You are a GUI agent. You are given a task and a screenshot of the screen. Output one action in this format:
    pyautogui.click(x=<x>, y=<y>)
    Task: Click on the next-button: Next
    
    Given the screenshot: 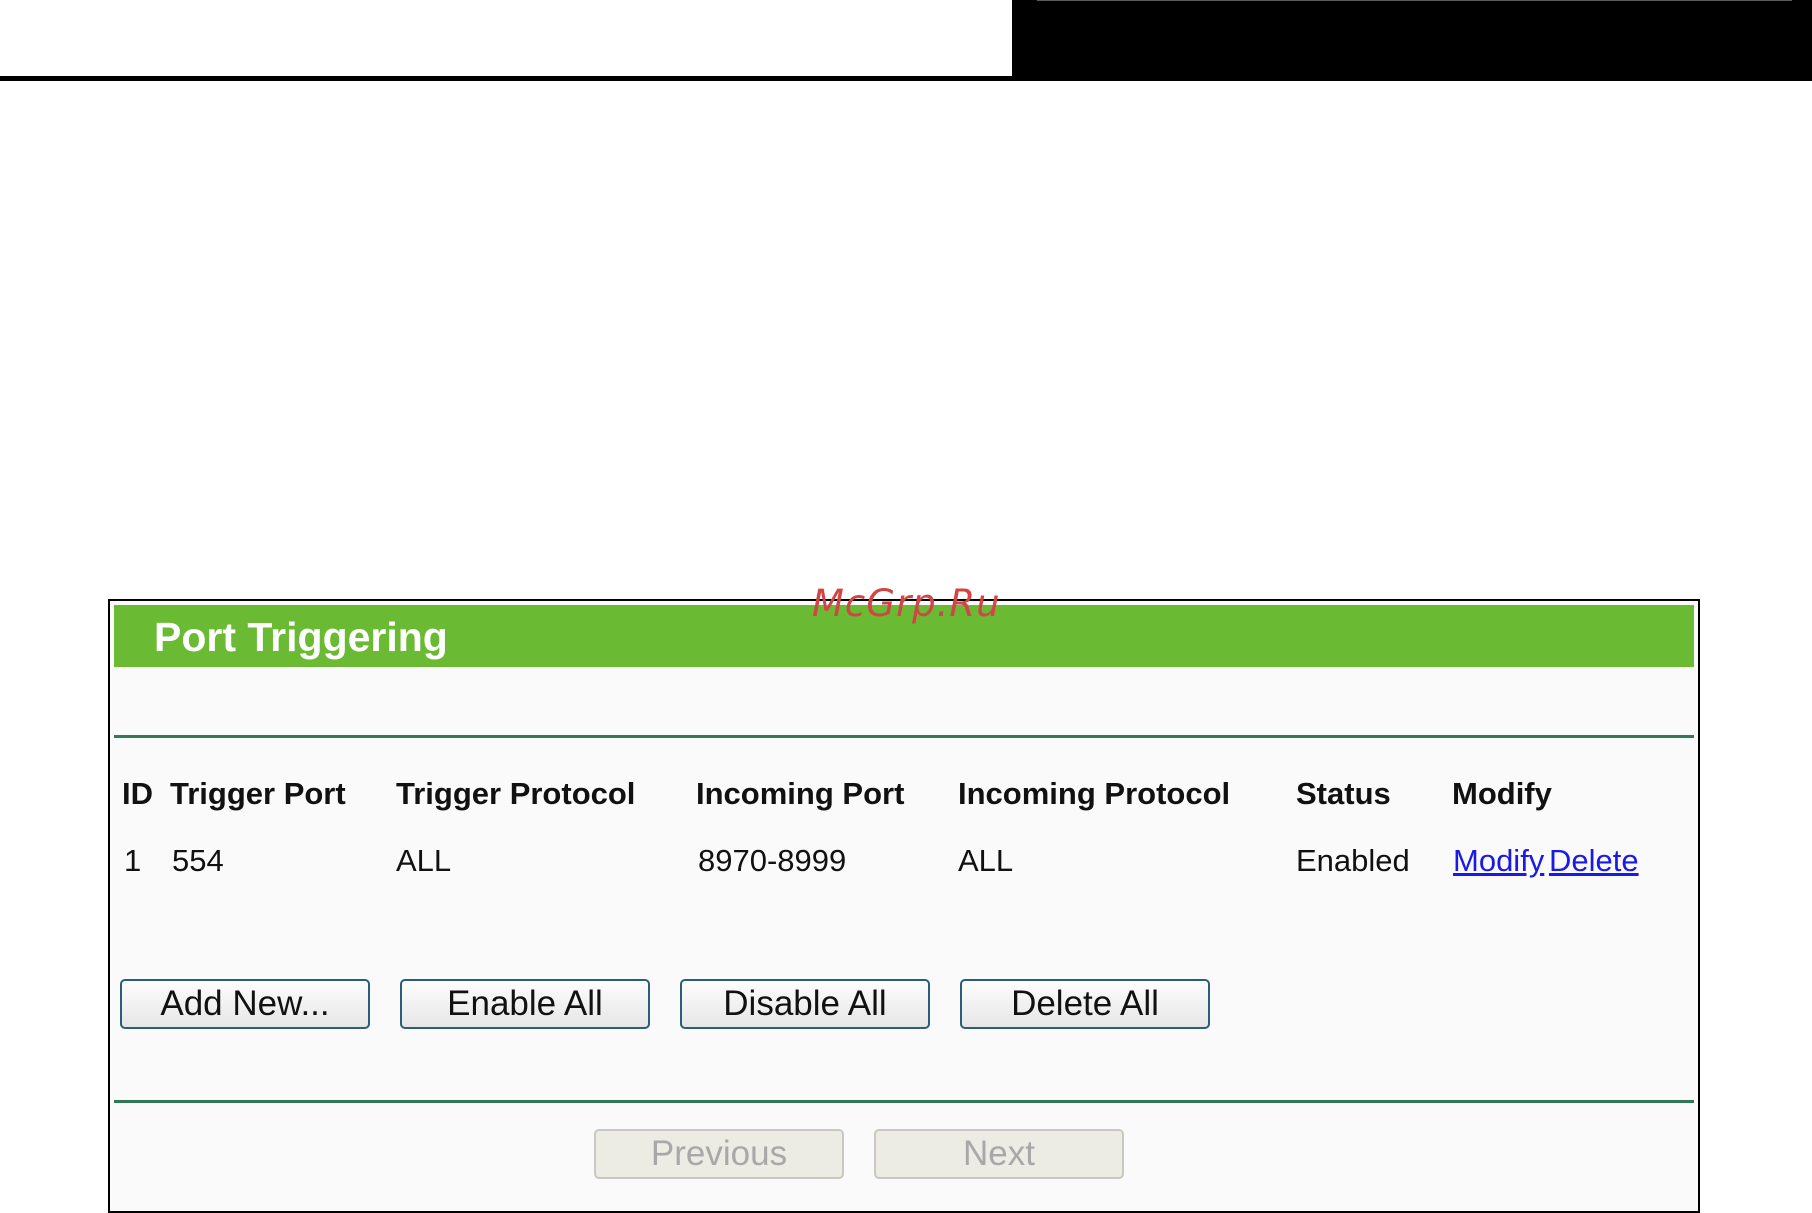 What is the action you would take?
    pyautogui.click(x=999, y=1154)
    